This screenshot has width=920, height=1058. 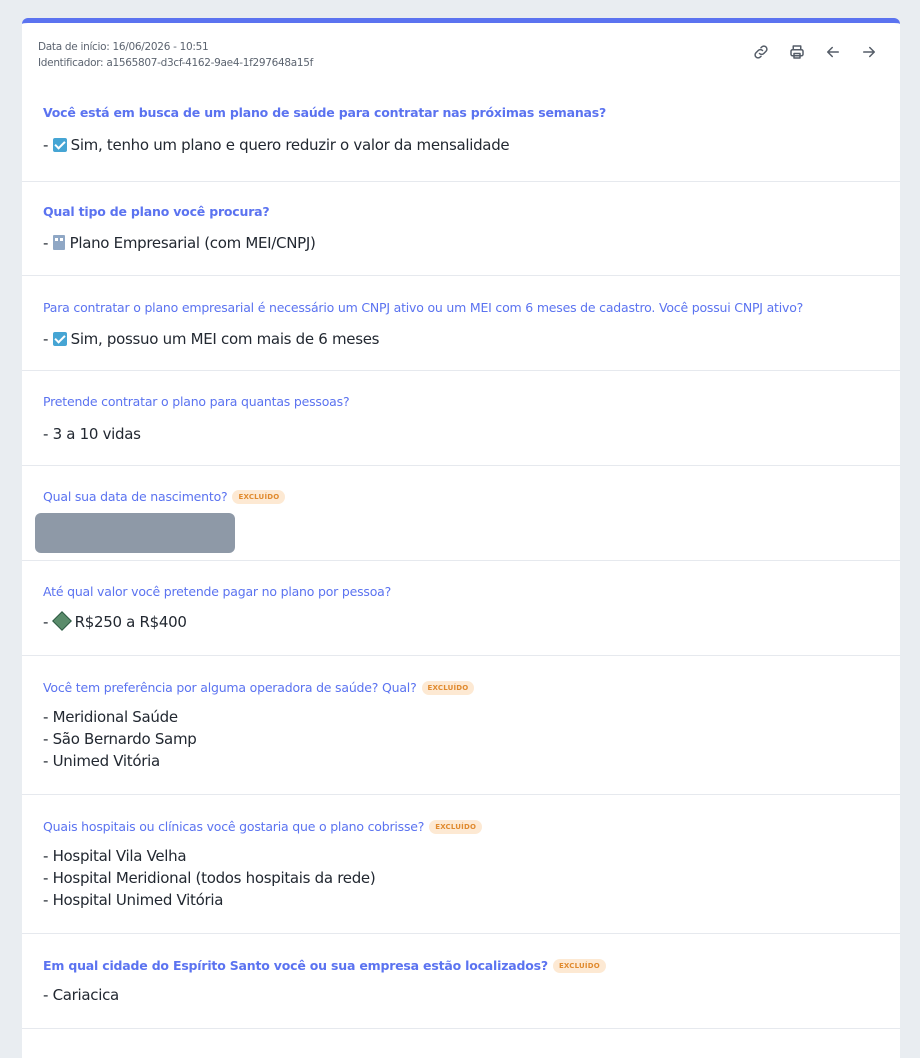 What do you see at coordinates (815, 52) in the screenshot?
I see `toolbar` at bounding box center [815, 52].